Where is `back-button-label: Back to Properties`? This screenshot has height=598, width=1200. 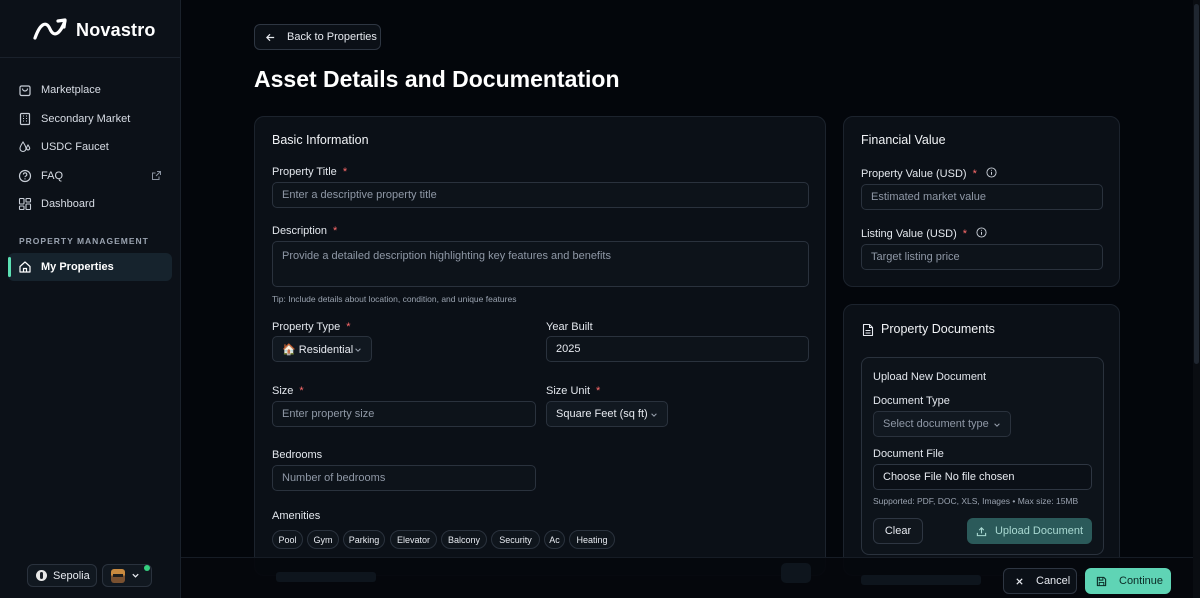 back-button-label: Back to Properties is located at coordinates (332, 37).